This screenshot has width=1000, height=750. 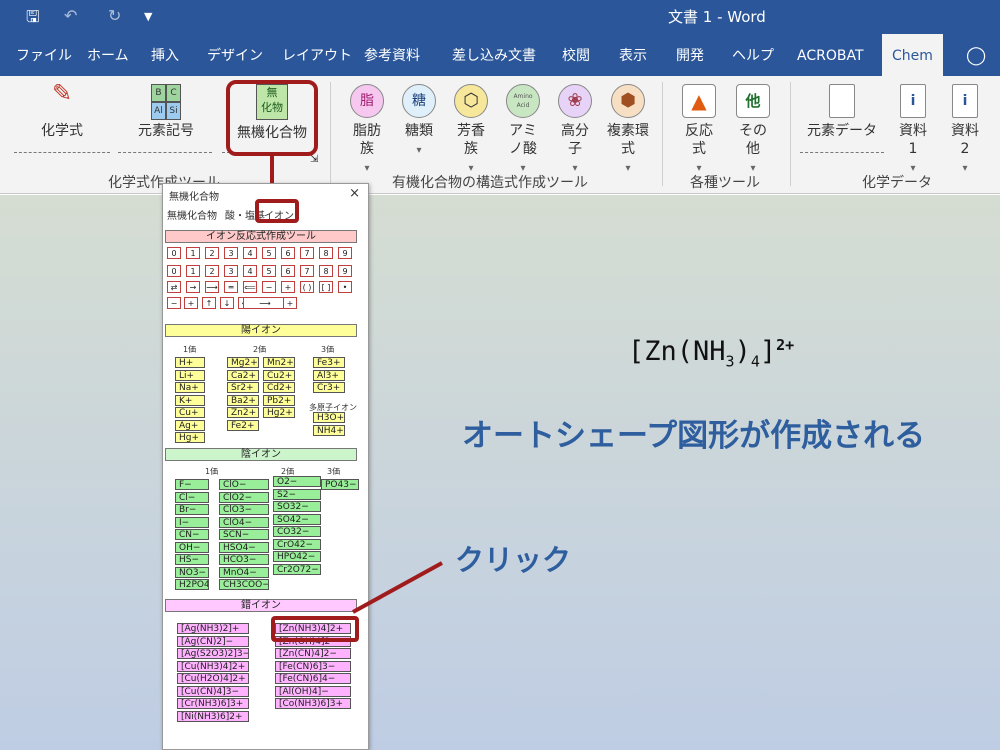 I want to click on tab-mailings: 差し込み文書, so click(x=494, y=55).